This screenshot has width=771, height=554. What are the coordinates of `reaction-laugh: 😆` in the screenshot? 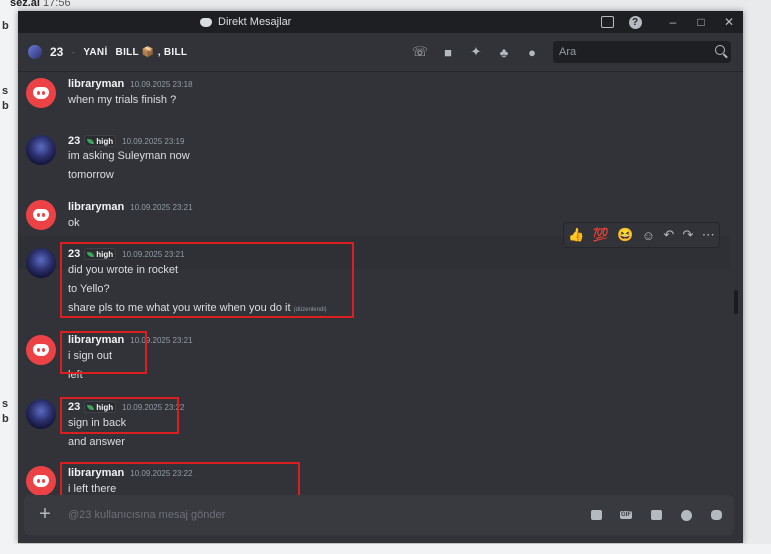 It's located at (625, 235).